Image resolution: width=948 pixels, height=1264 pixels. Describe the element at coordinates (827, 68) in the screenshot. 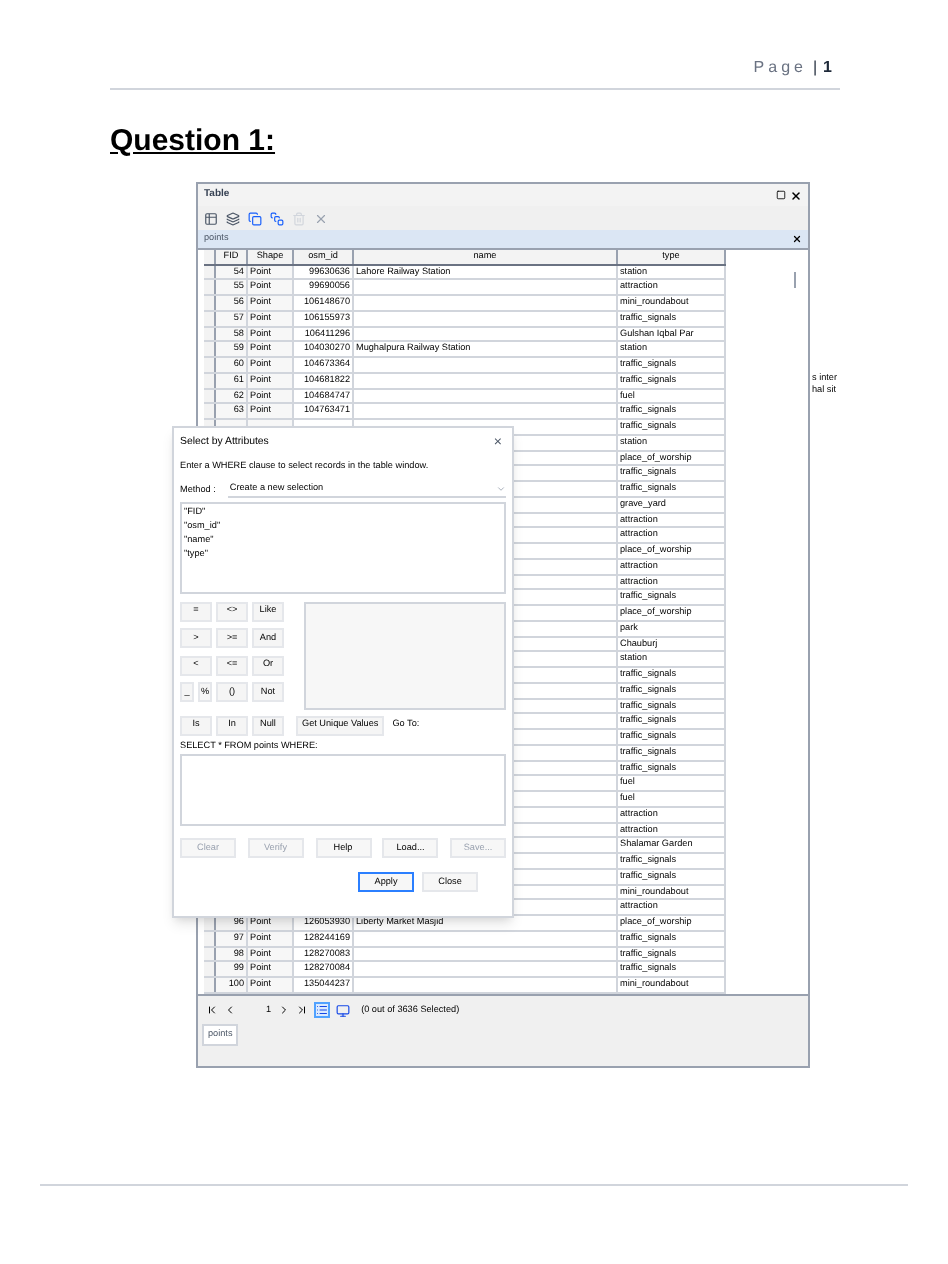

I see `page-number: 1` at that location.